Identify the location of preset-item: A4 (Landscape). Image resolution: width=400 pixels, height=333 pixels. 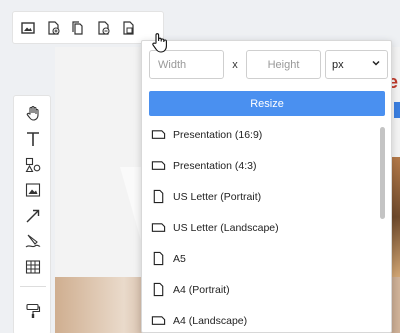
(261, 318).